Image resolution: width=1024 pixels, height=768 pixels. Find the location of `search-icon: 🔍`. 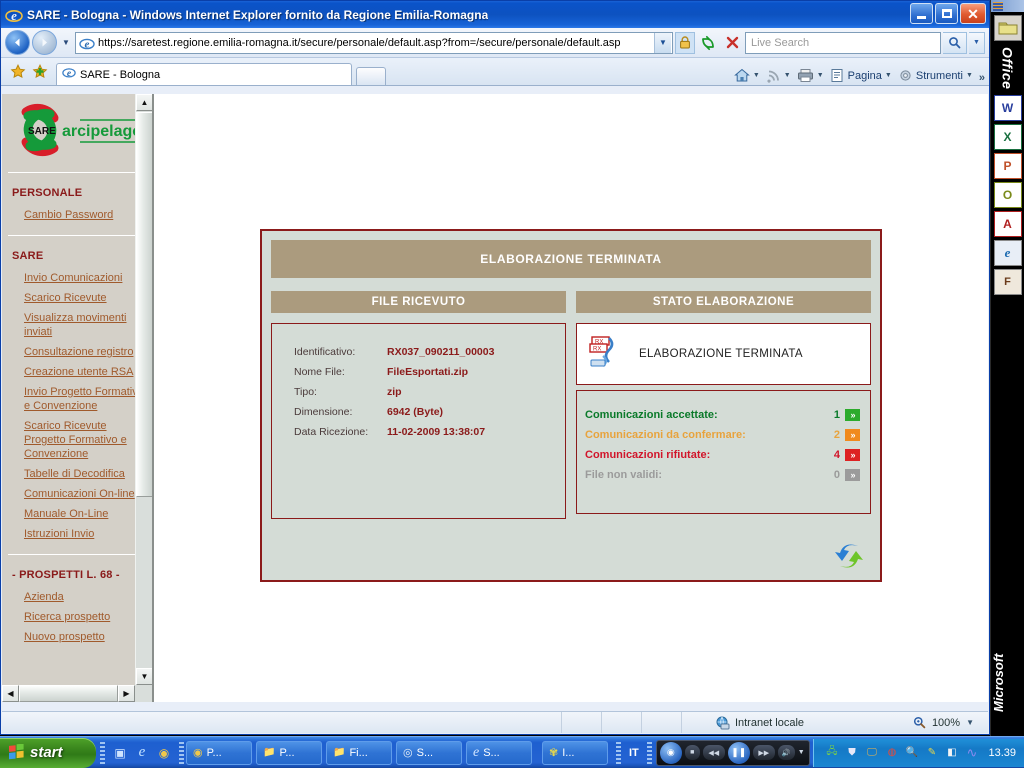

search-icon: 🔍 is located at coordinates (911, 752).